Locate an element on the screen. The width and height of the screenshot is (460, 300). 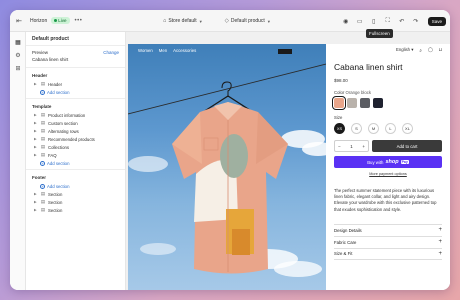
sidebar-item-alternating-rows: ▶ ▤ Alternating rows is located at coordinates (75, 131).